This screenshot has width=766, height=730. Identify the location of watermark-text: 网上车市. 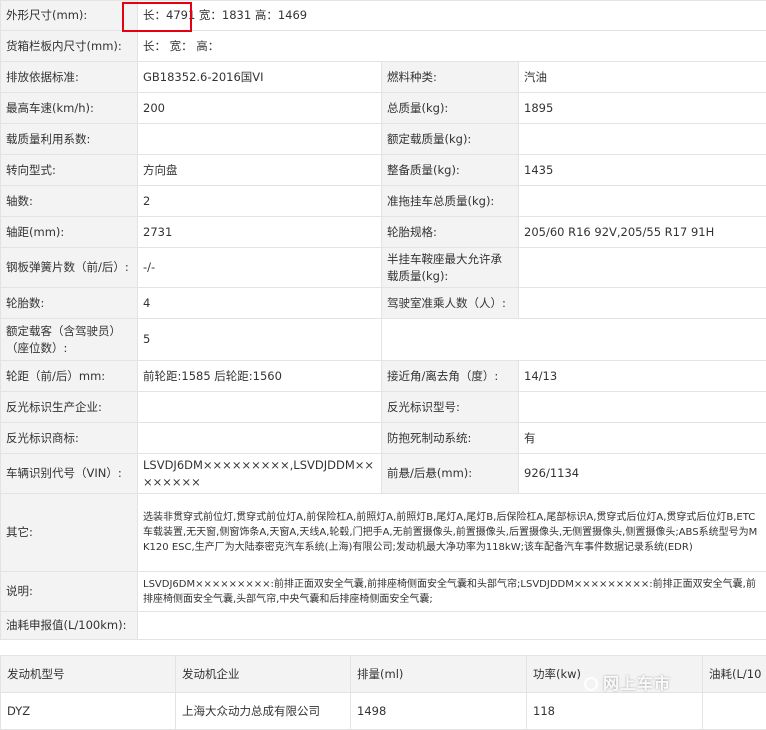
(637, 683).